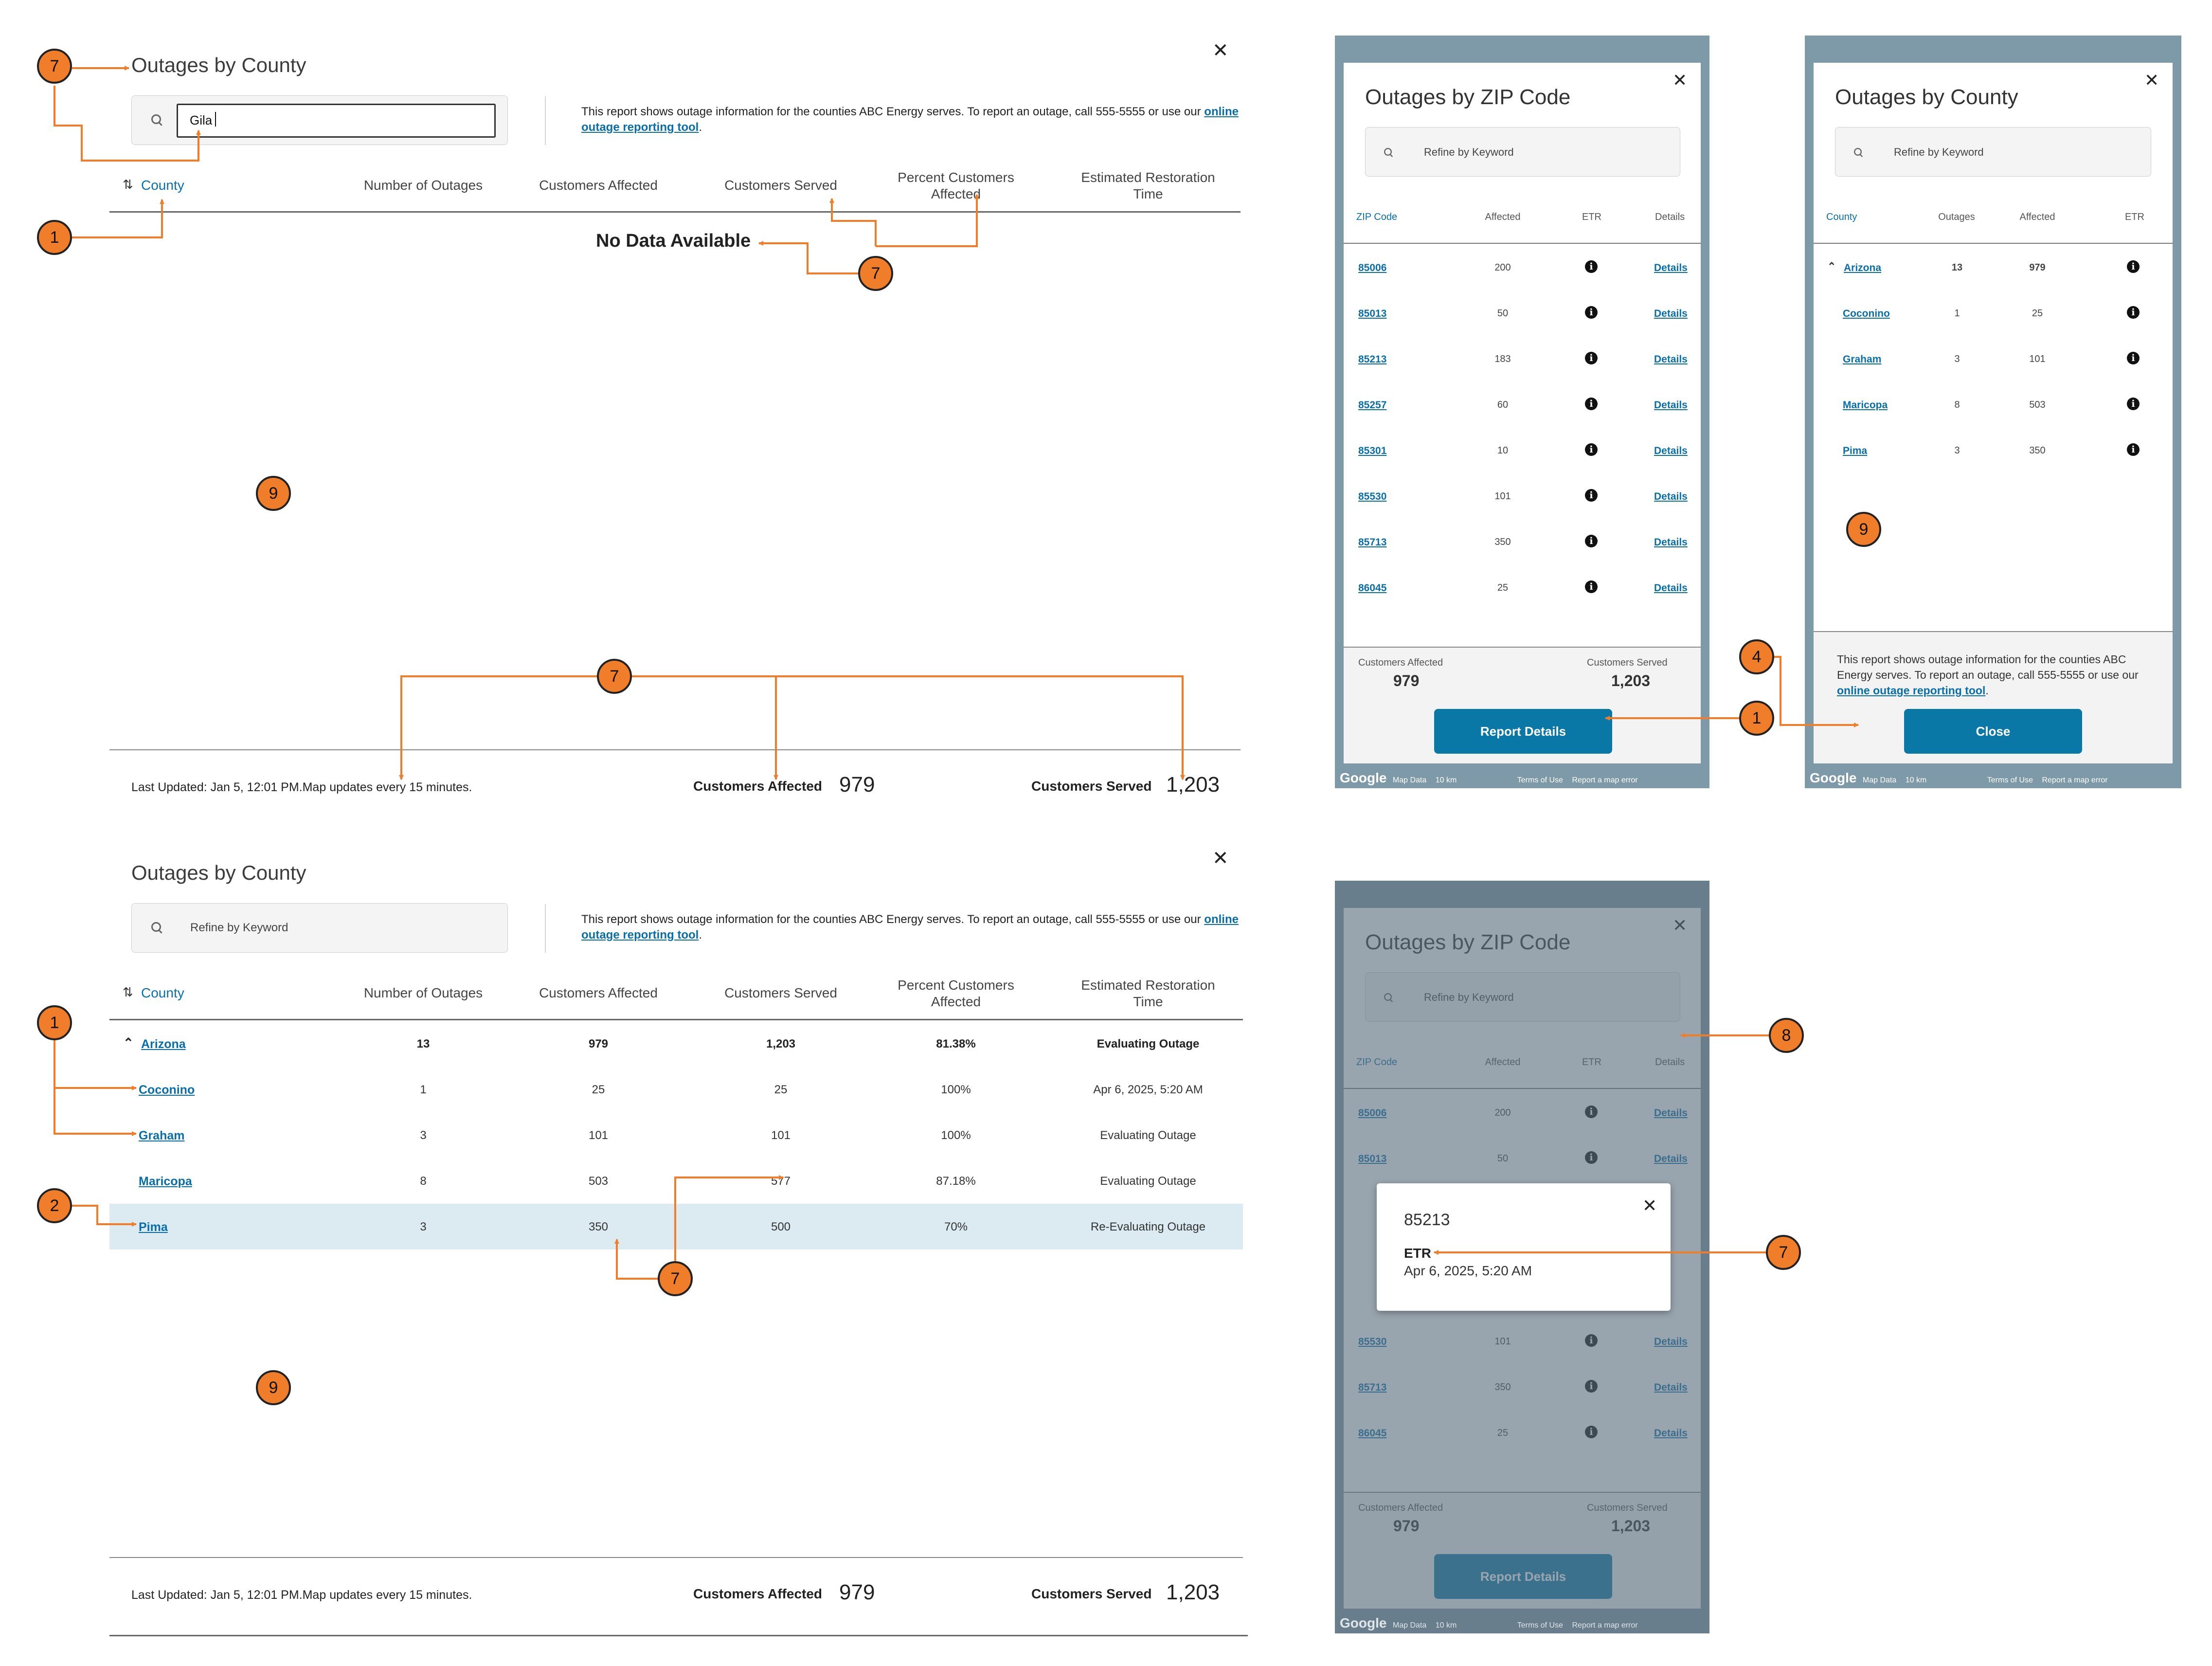 This screenshot has height=1666, width=2212. I want to click on callout-badge: 2, so click(54, 1205).